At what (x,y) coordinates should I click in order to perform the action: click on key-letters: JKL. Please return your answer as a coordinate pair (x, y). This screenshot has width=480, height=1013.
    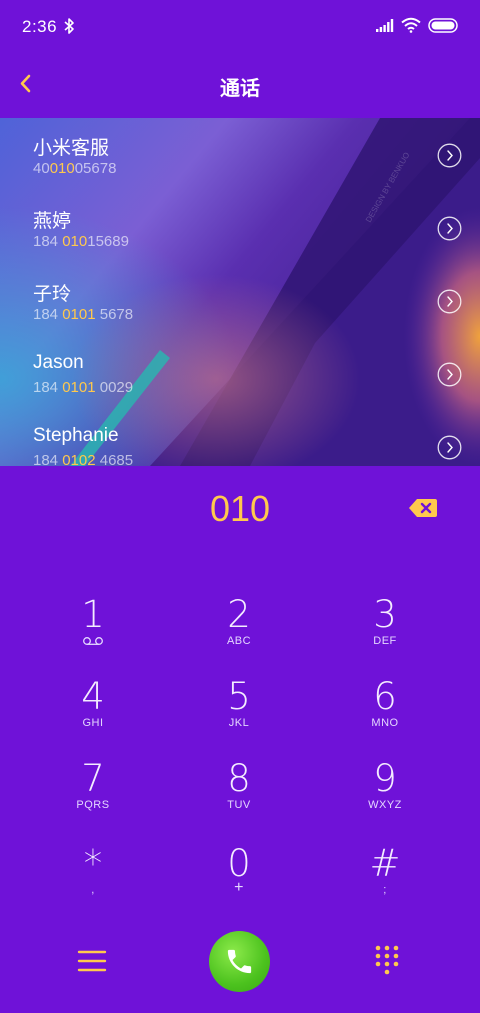
    Looking at the image, I should click on (239, 723).